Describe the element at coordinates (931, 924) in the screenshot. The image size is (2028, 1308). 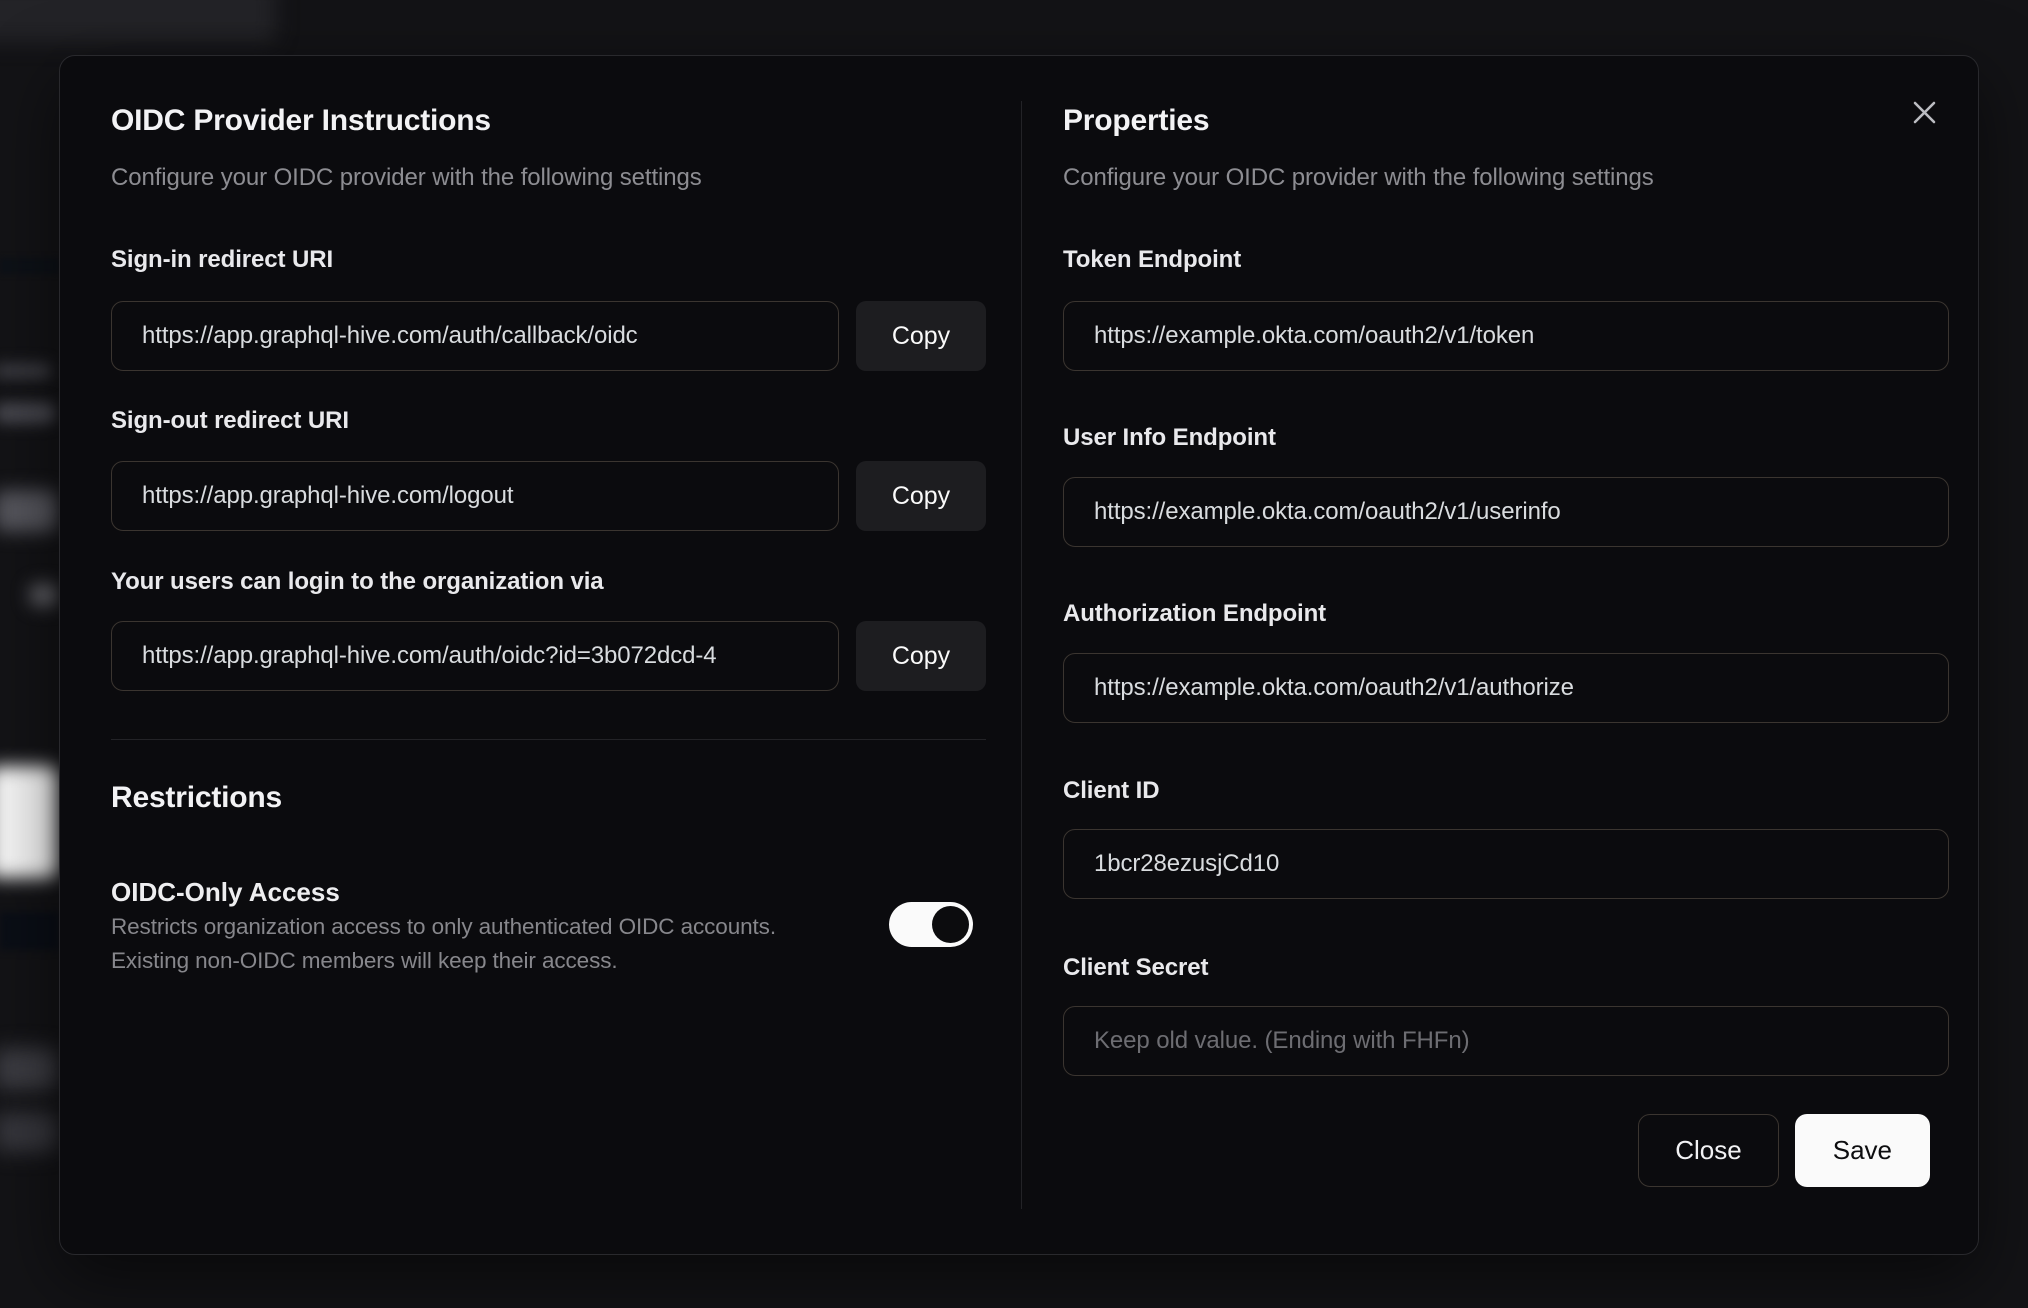
I see `oidc-only-access-toggle` at that location.